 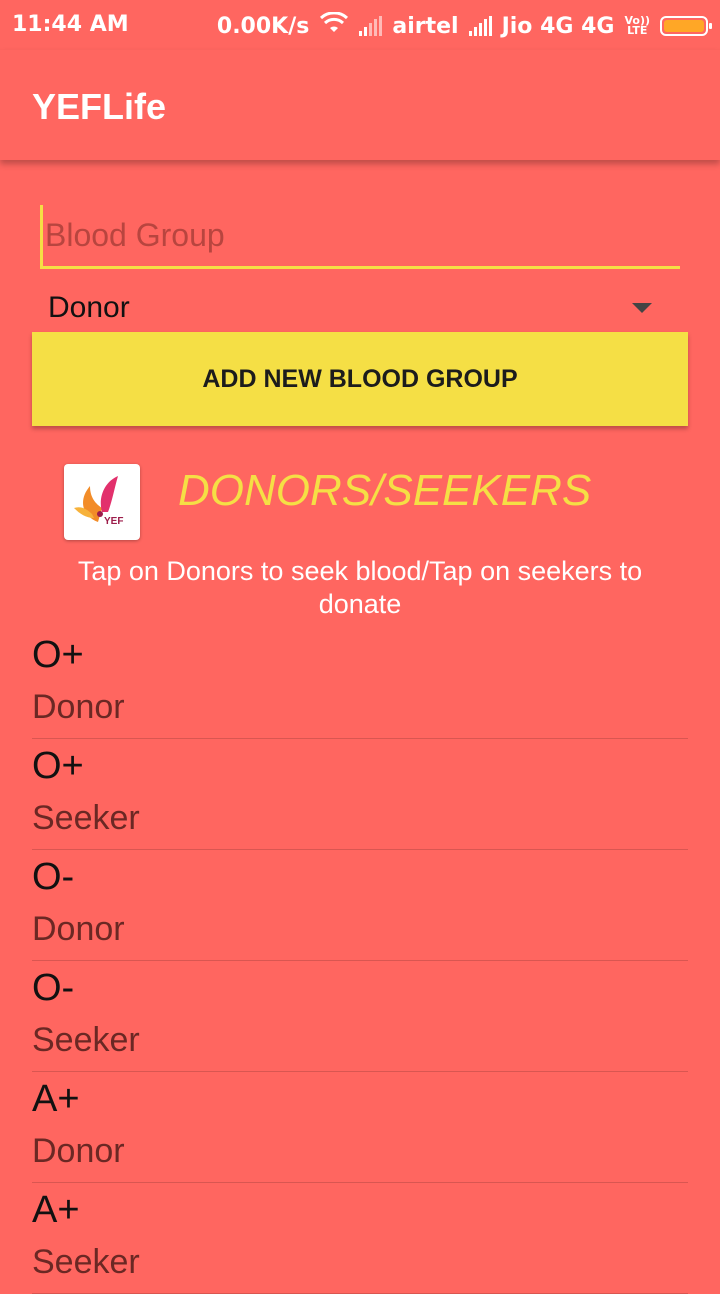 What do you see at coordinates (360, 794) in the screenshot?
I see `list-item: O+ Seeker` at bounding box center [360, 794].